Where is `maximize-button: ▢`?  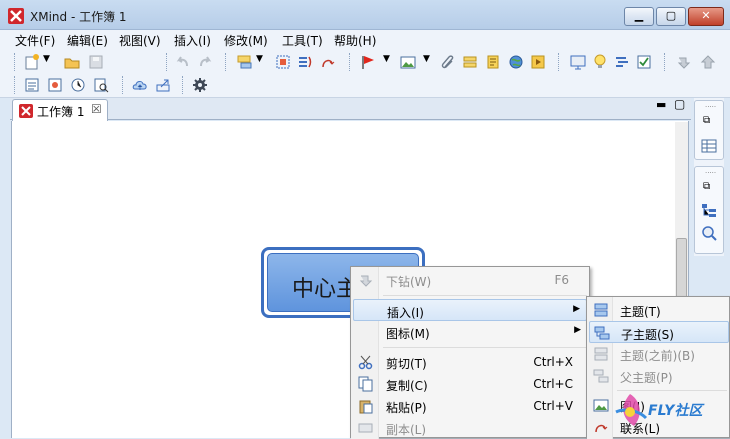 maximize-button: ▢ is located at coordinates (671, 16).